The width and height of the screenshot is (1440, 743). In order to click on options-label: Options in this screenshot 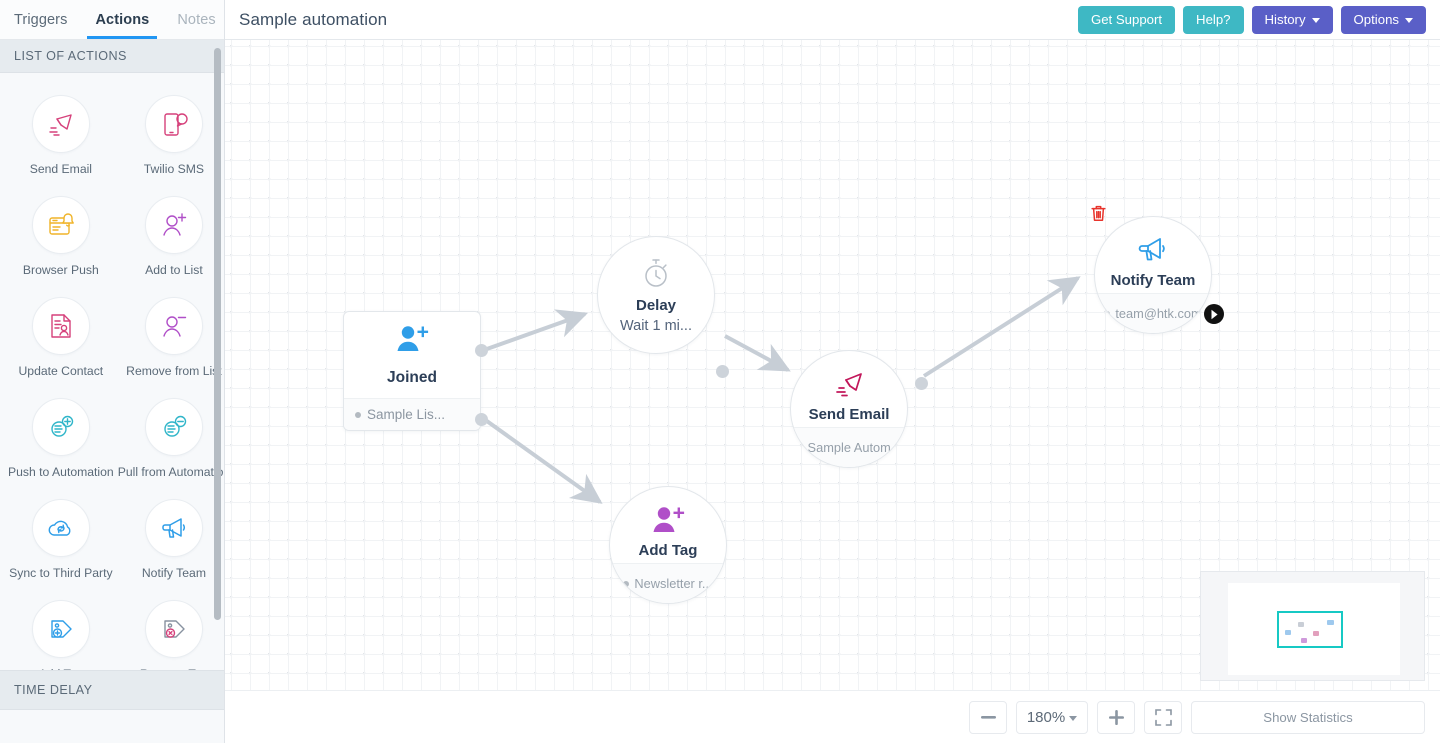, I will do `click(1376, 19)`.